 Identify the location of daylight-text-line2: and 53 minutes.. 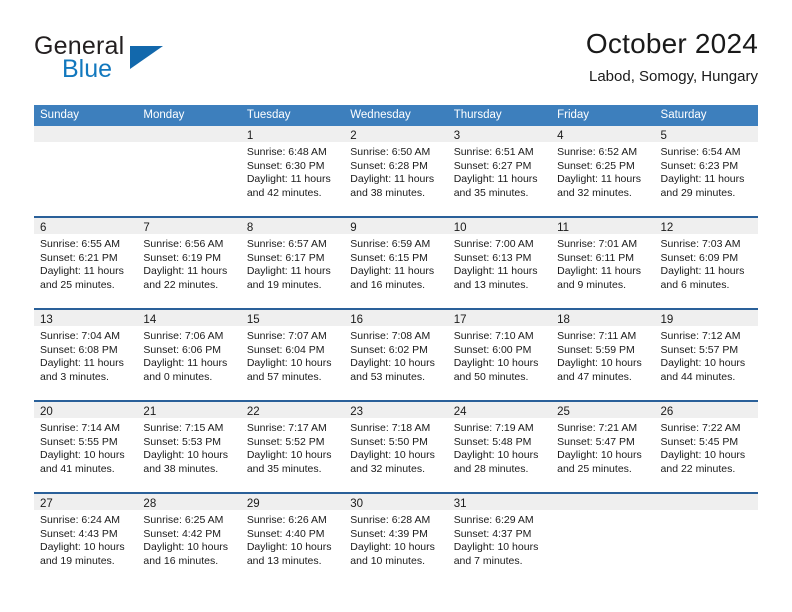
(387, 376).